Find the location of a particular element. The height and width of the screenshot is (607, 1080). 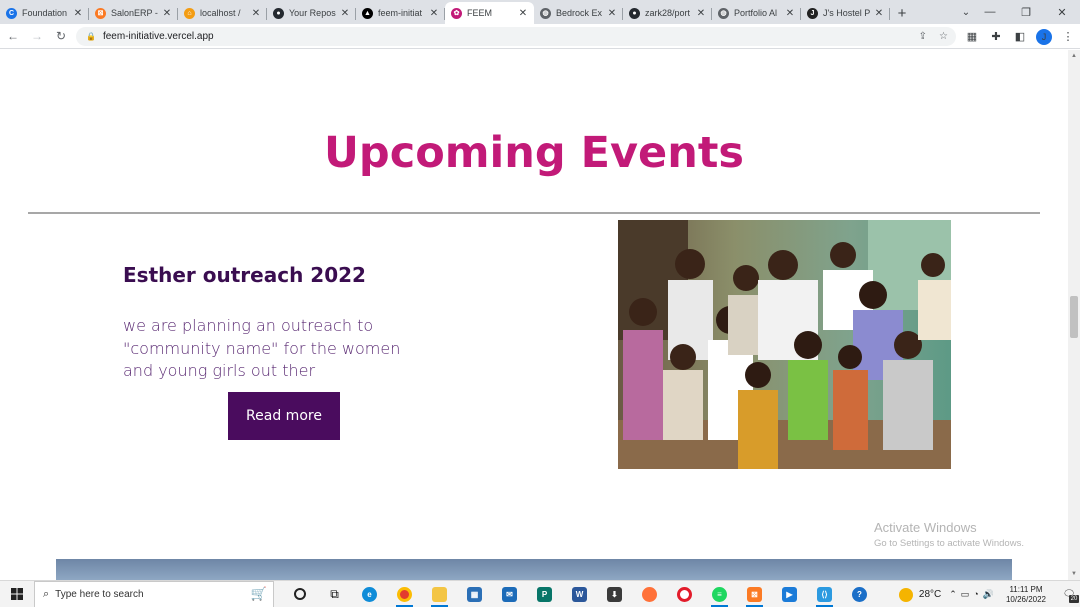

reload-button: ↻ is located at coordinates (61, 36).